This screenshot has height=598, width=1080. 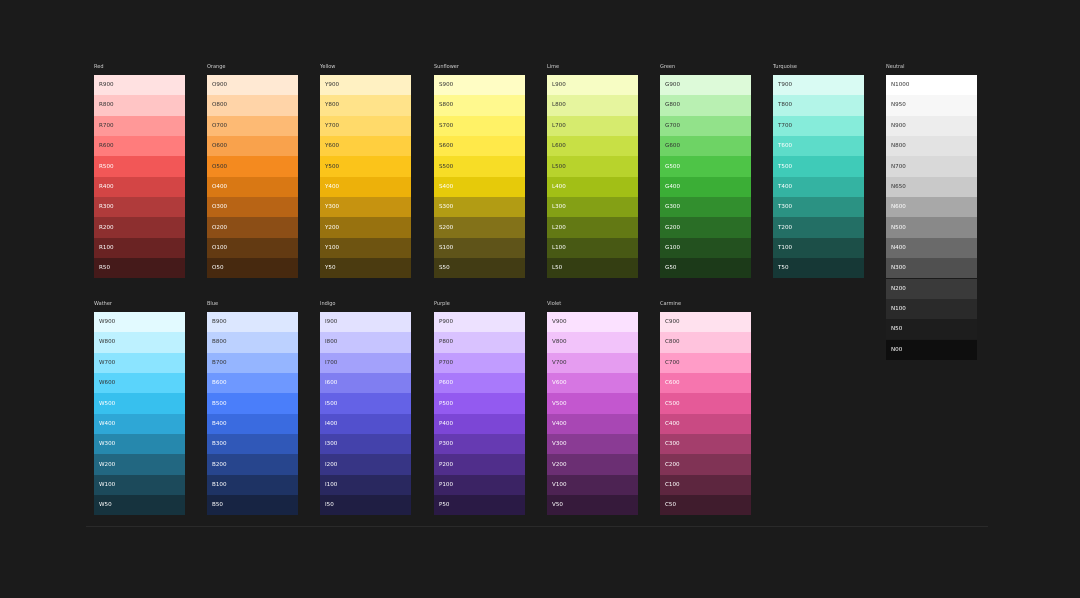 What do you see at coordinates (139, 464) in the screenshot?
I see `color-swatch-w200: W200` at bounding box center [139, 464].